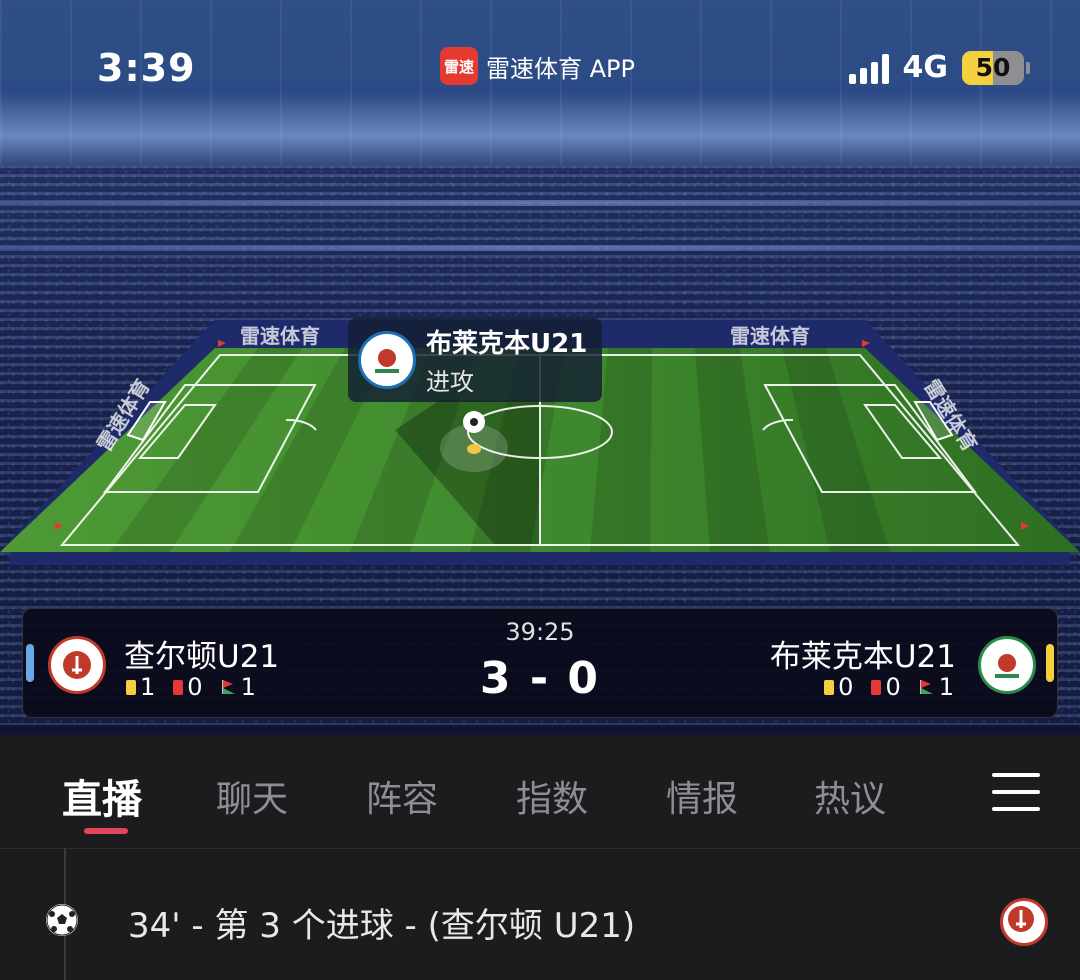 This screenshot has width=1080, height=980. What do you see at coordinates (62, 920) in the screenshot?
I see `soccer-ball-icon` at bounding box center [62, 920].